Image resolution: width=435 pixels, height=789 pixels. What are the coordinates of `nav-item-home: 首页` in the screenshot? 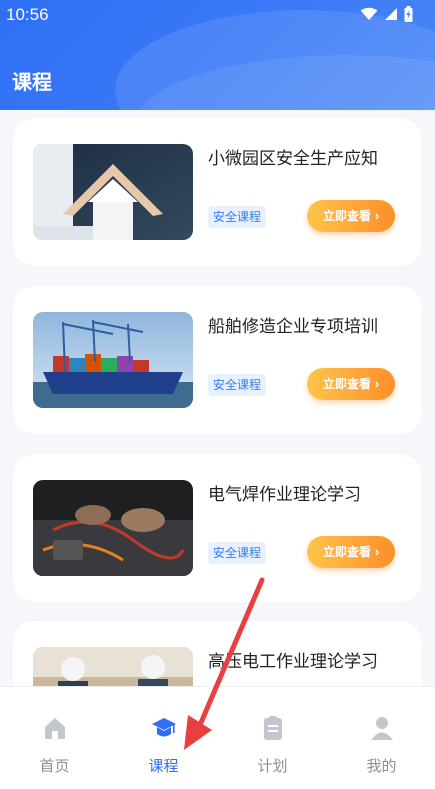 It's located at (54, 738).